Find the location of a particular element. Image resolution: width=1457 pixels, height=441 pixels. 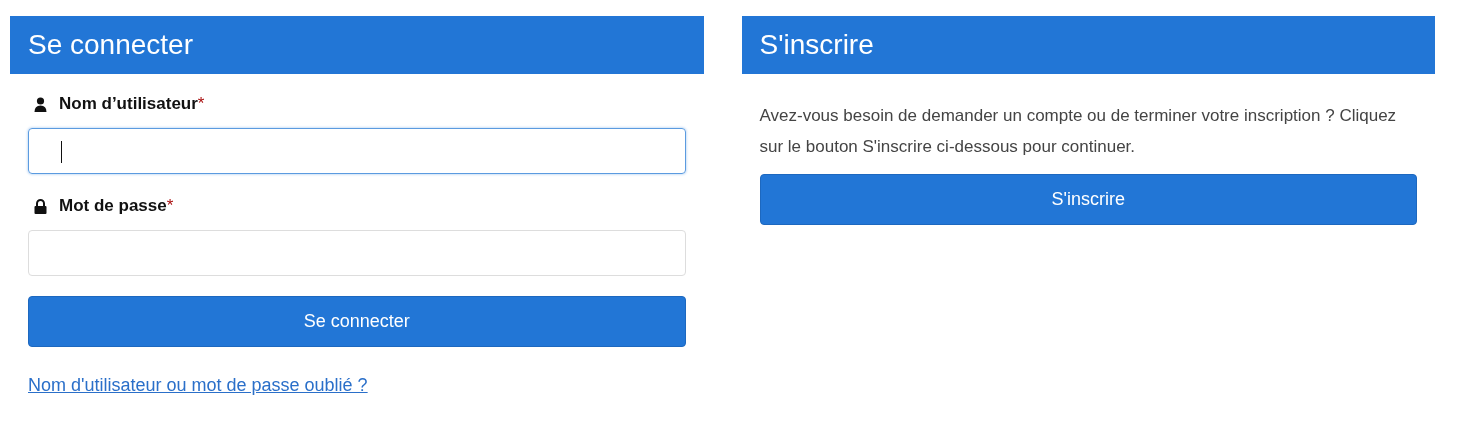

user-icon is located at coordinates (40, 104).